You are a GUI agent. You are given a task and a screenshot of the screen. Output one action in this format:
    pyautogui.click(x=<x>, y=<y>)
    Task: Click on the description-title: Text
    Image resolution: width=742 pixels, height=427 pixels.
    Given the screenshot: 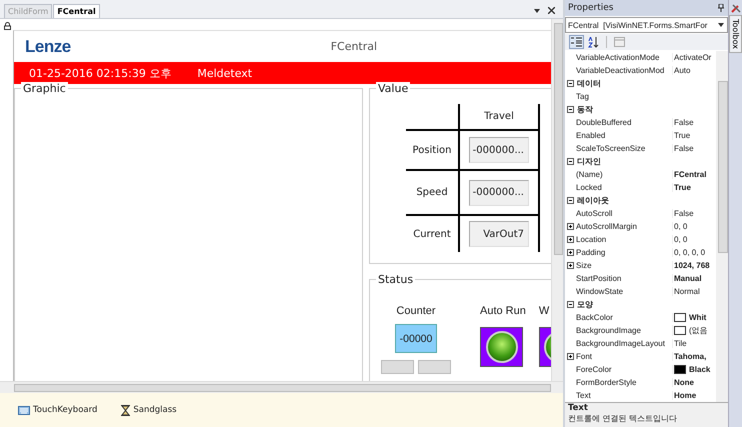 What is the action you would take?
    pyautogui.click(x=578, y=408)
    